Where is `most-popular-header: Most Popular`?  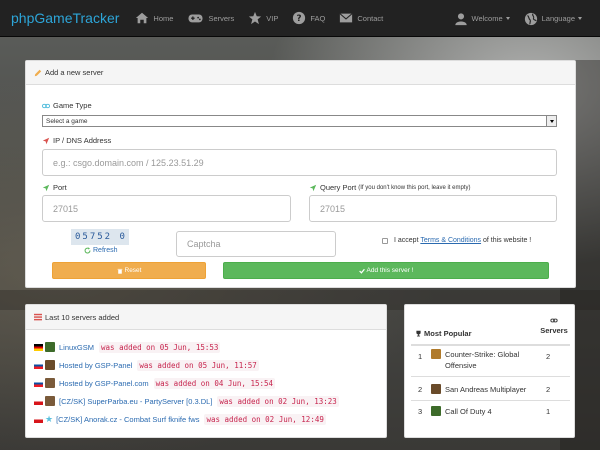
most-popular-header: Most Popular is located at coordinates (443, 333).